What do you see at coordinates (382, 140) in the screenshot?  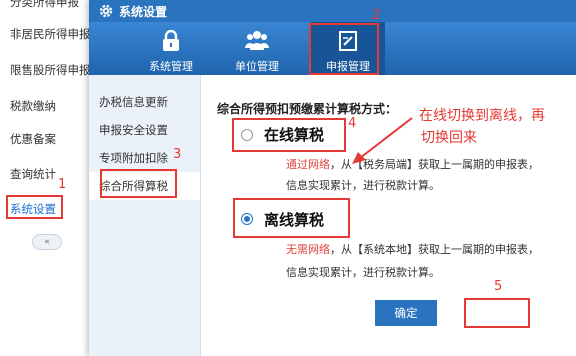 I see `annotation-arrow-icon` at bounding box center [382, 140].